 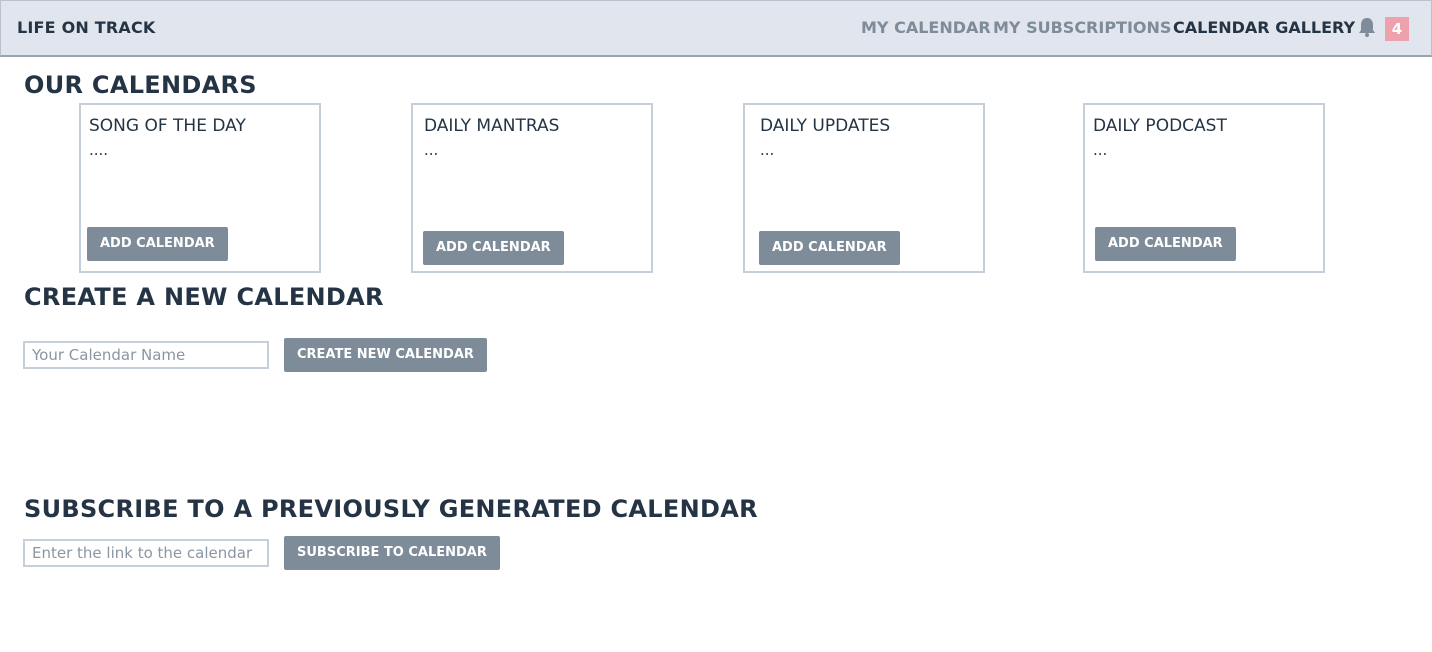 I want to click on card-title: DAILY PODCAST, so click(x=1160, y=126).